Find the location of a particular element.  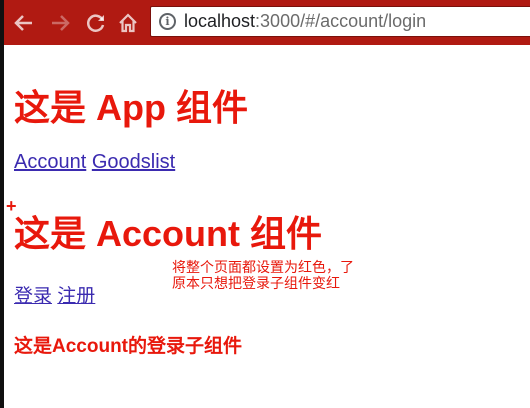

window-edge is located at coordinates (2, 204).